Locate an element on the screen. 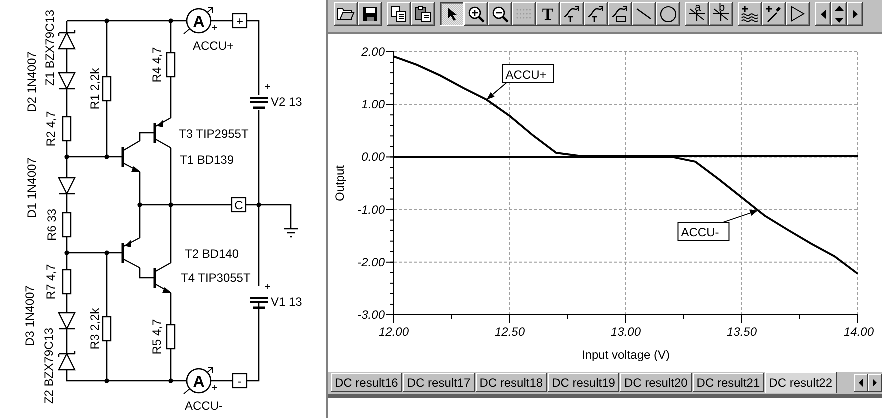  component-label: R5 4,7 is located at coordinates (157, 337).